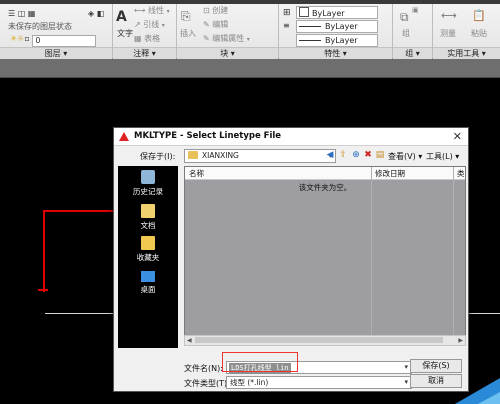 This screenshot has height=404, width=500. I want to click on documents-icon, so click(148, 211).